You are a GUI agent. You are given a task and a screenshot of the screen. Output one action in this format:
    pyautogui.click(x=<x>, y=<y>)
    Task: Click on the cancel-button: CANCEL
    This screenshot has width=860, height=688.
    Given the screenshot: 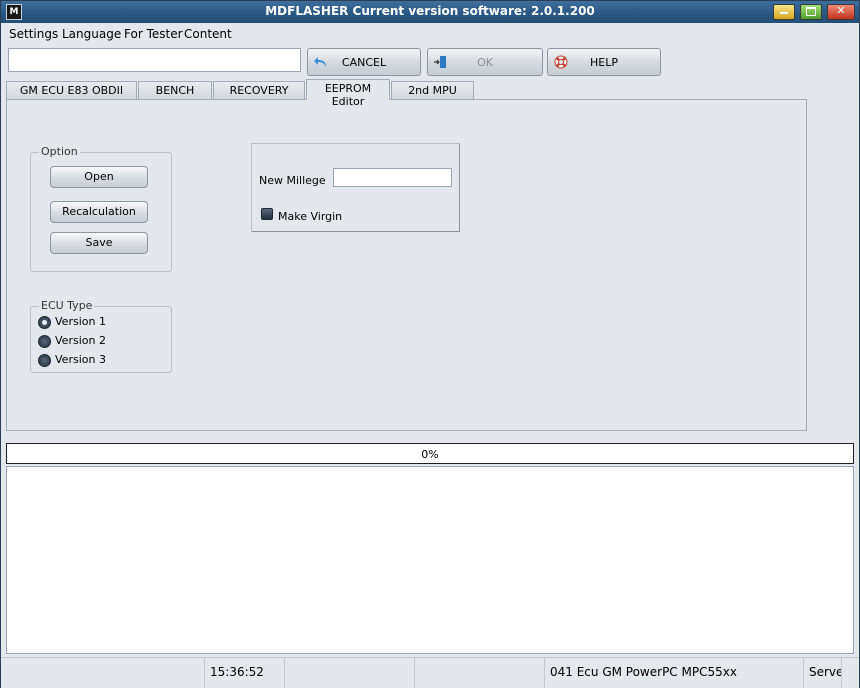 What is the action you would take?
    pyautogui.click(x=364, y=62)
    